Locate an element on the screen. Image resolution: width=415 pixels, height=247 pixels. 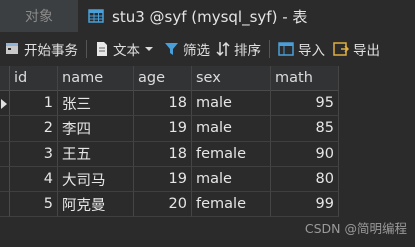
export-button: 导出 is located at coordinates (356, 49).